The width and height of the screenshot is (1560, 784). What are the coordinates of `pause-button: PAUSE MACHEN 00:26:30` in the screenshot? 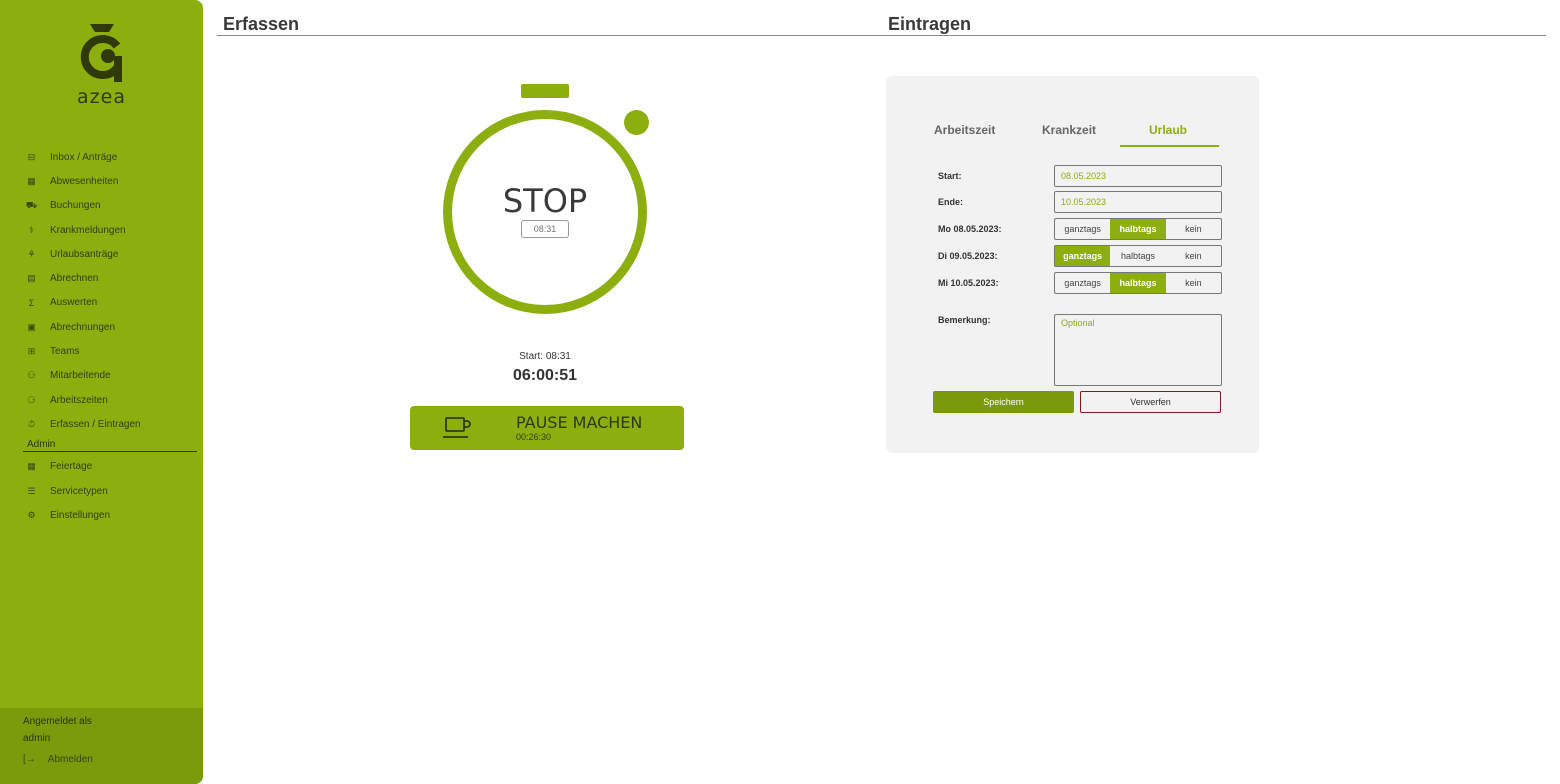 It's located at (547, 428).